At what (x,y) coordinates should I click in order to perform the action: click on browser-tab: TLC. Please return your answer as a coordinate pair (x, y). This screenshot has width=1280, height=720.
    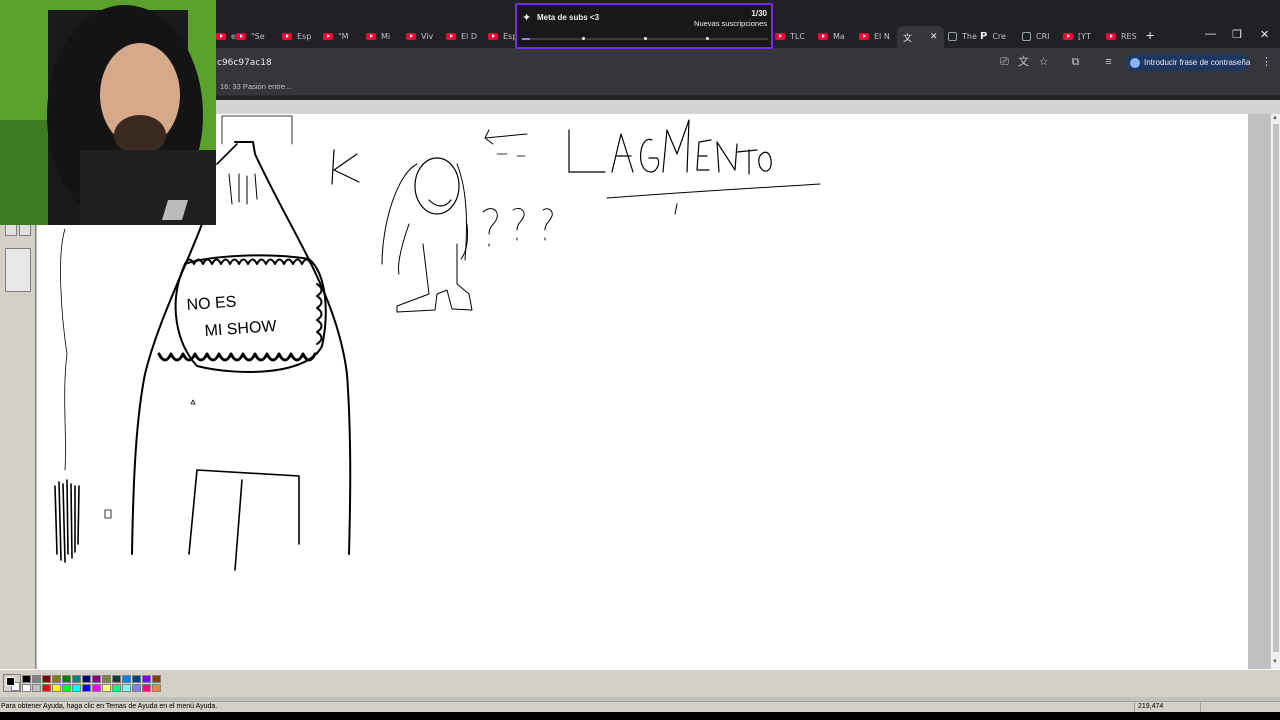
    Looking at the image, I should click on (790, 36).